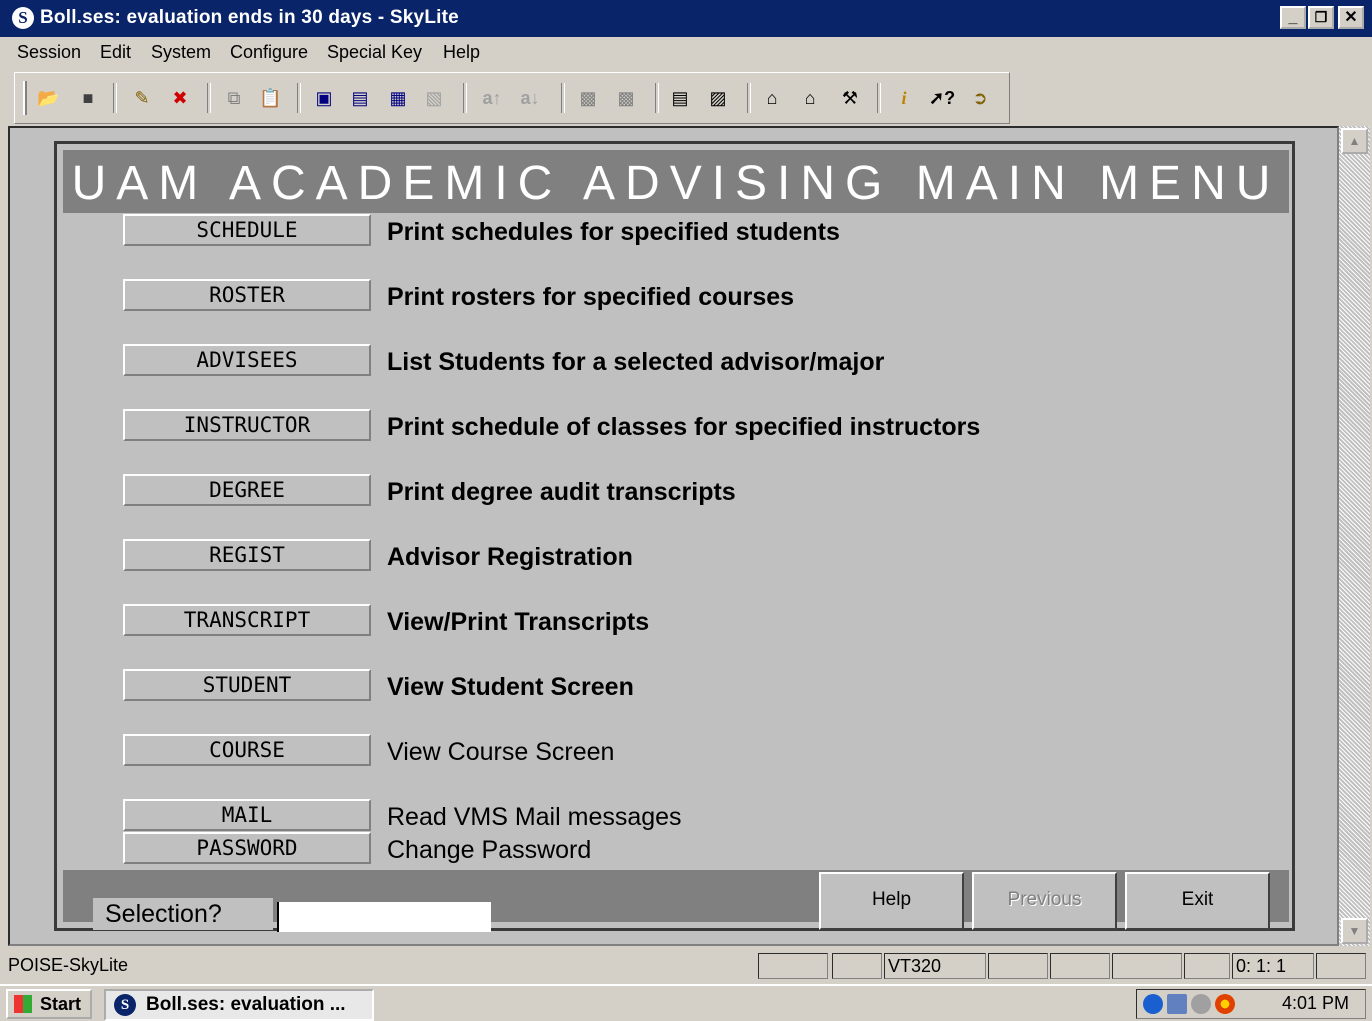 The image size is (1372, 1021). Describe the element at coordinates (489, 850) in the screenshot. I see `password-description: Change Password` at that location.